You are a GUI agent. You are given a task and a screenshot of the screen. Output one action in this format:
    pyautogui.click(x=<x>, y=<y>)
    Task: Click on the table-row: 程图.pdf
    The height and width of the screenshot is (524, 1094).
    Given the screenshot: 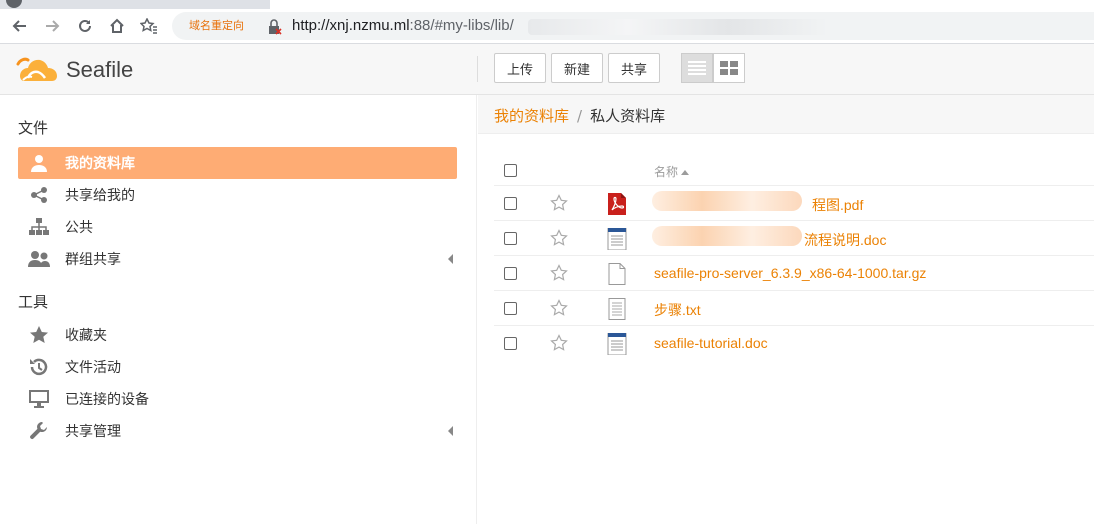 What is the action you would take?
    pyautogui.click(x=794, y=203)
    